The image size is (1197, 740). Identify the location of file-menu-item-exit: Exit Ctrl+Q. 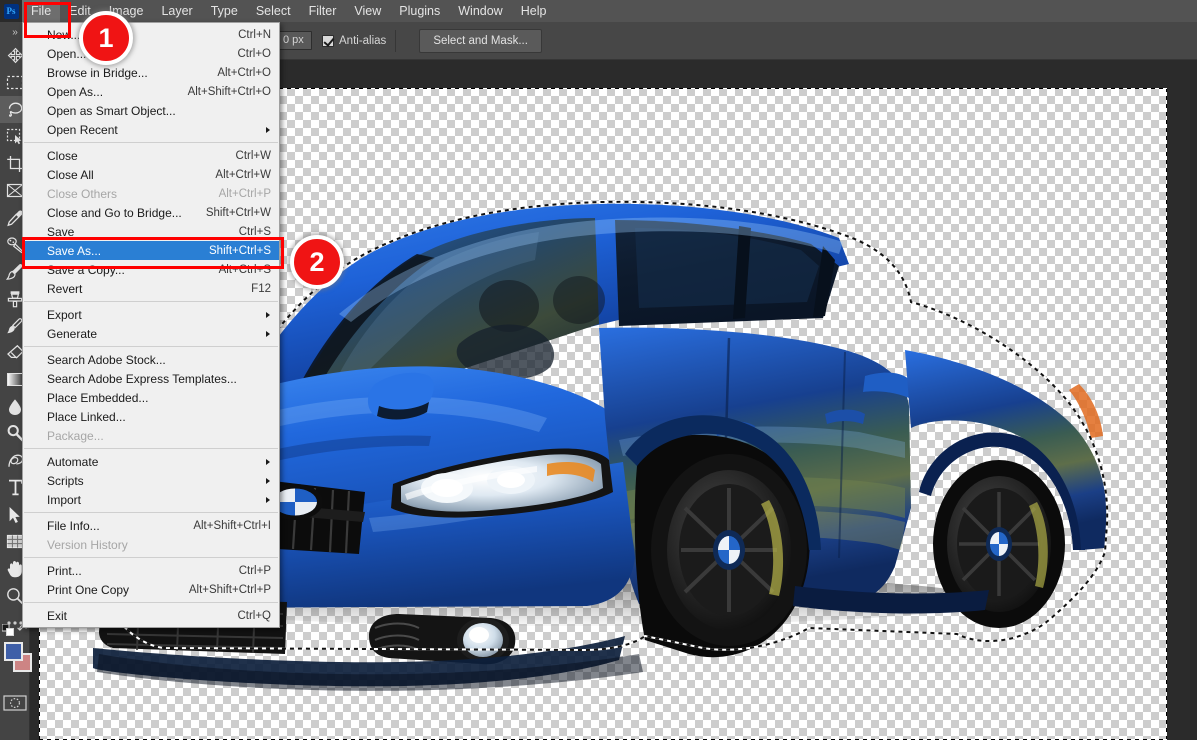
(151, 615).